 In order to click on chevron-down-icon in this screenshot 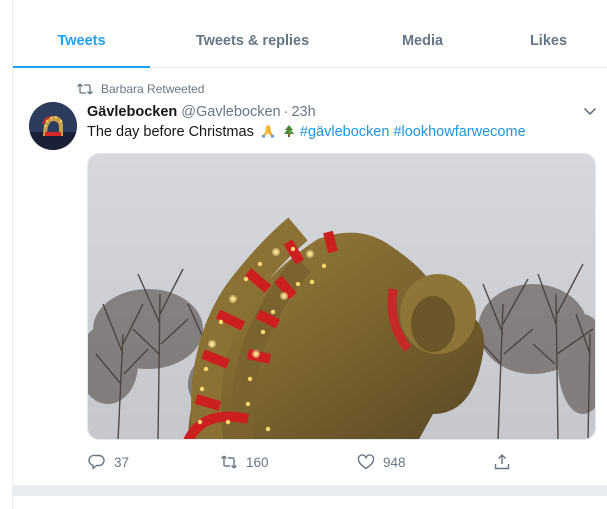, I will do `click(590, 112)`.